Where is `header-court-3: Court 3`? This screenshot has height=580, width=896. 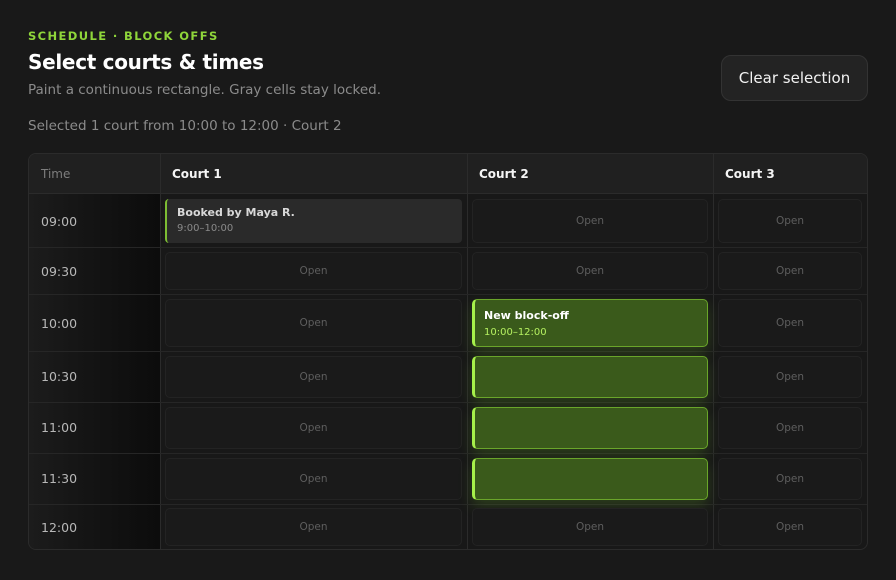
header-court-3: Court 3 is located at coordinates (750, 174).